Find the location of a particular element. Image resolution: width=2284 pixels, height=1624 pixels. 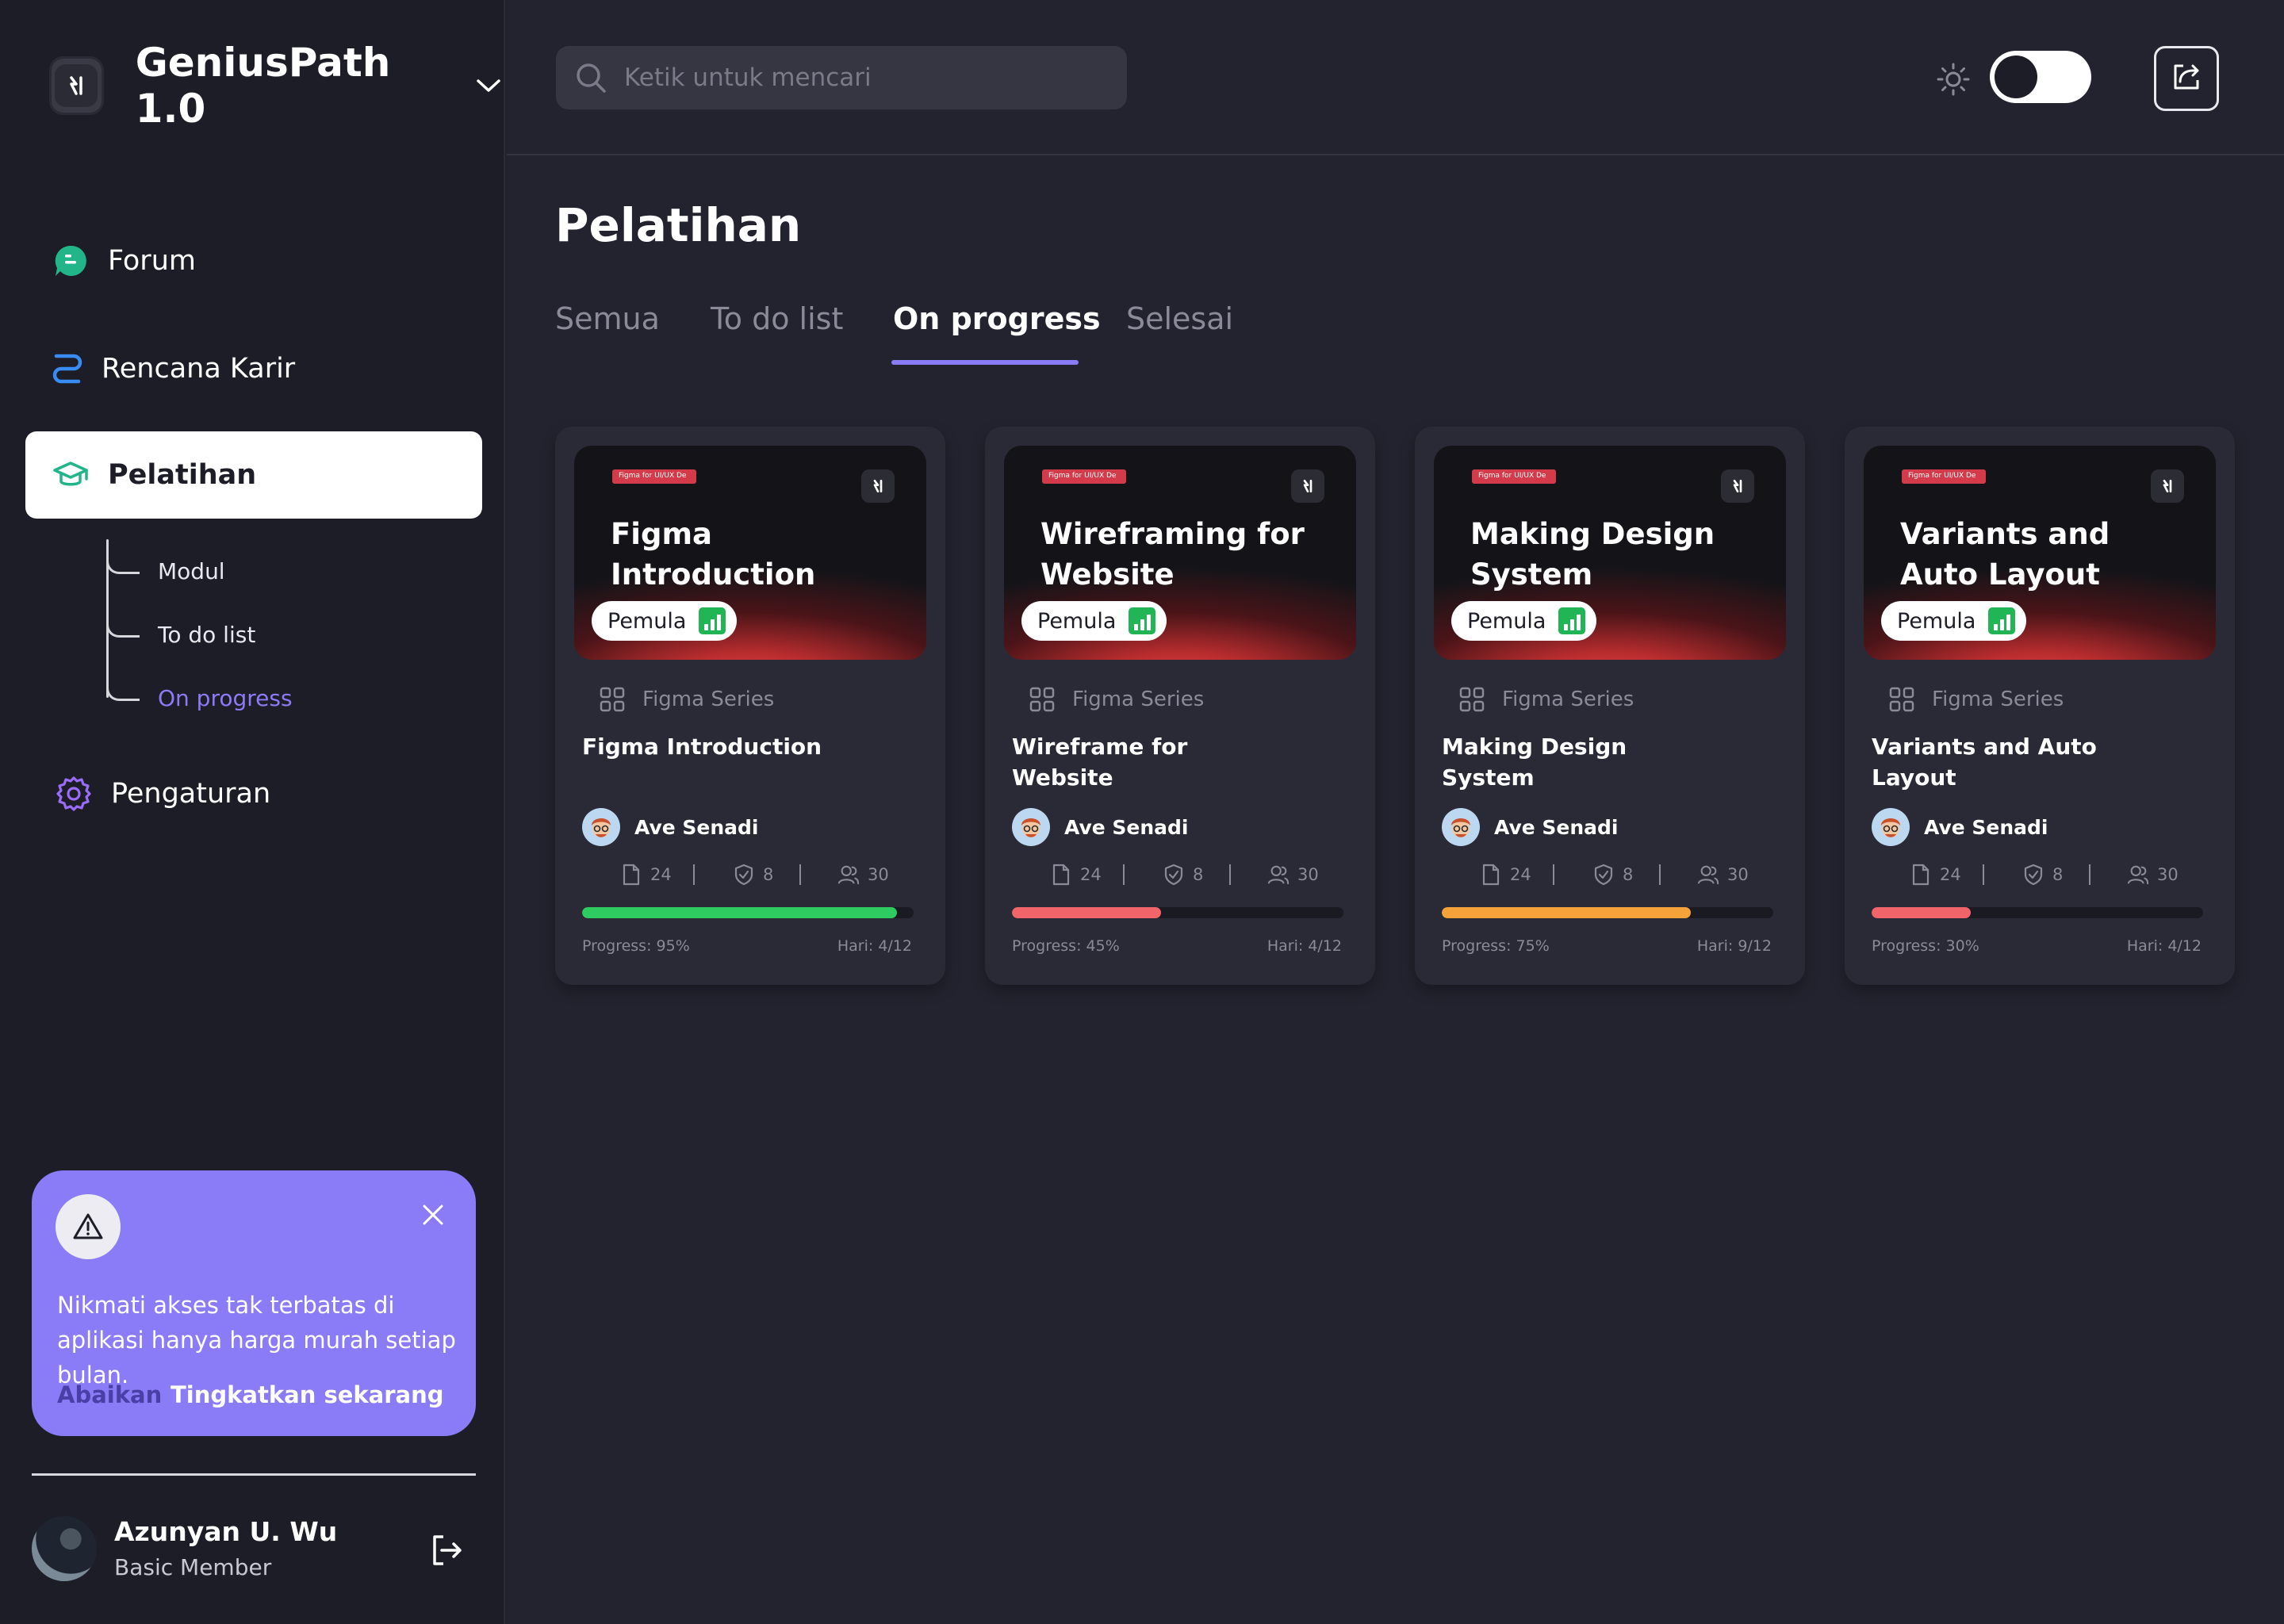

sidebar-item-label: Rencana Karir is located at coordinates (199, 369).